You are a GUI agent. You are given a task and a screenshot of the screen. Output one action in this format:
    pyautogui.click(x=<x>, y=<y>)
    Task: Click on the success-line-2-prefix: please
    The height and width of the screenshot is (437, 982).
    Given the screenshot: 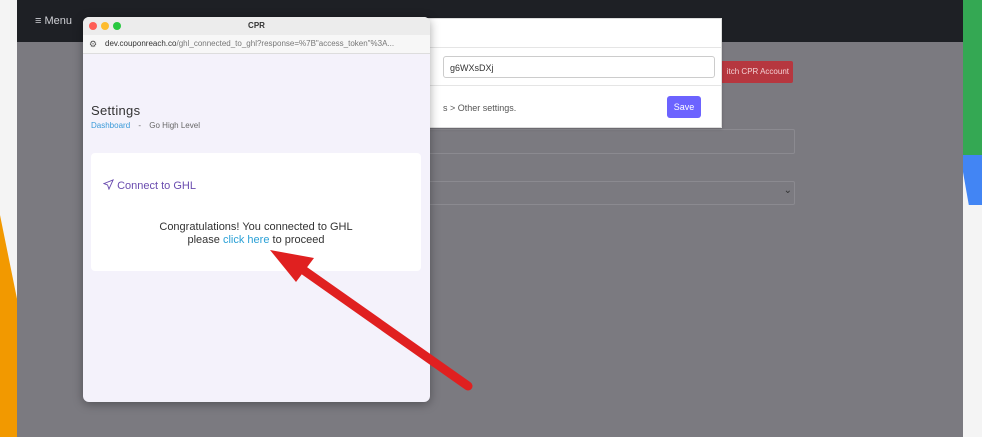 What is the action you would take?
    pyautogui.click(x=205, y=240)
    